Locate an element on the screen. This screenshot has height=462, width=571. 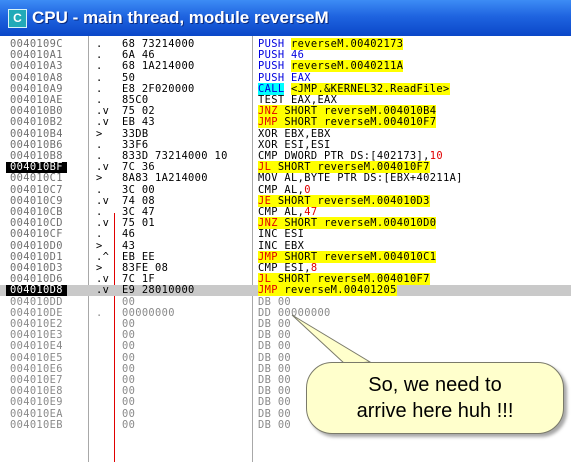
callout-text: So, we need to arrive here huh !!! is located at coordinates (435, 398).